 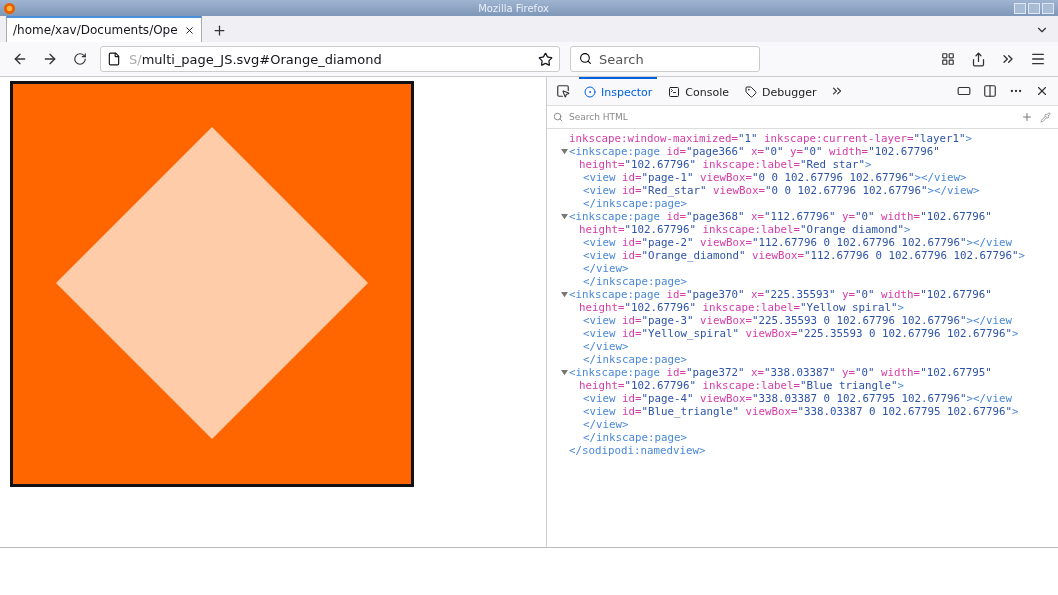 I want to click on markup-line: <inkscape:page id="page370" x="225.35593" y="0" width="102.67796" height="102.67796" inkscape:label="Yellow spiral">, so click(x=781, y=301).